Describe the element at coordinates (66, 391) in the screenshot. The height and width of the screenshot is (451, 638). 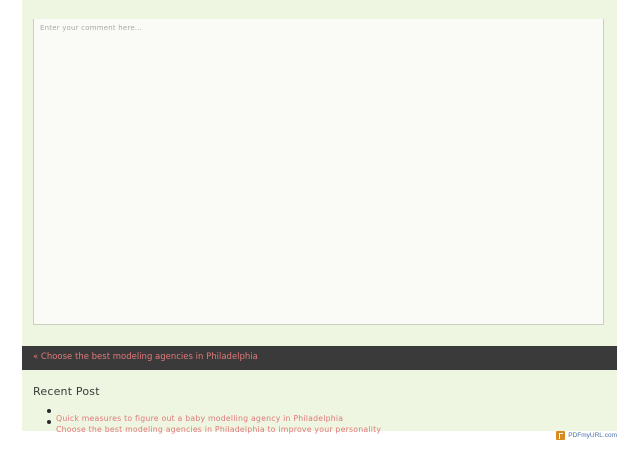
I see `recent-post-heading: Recent Post` at that location.